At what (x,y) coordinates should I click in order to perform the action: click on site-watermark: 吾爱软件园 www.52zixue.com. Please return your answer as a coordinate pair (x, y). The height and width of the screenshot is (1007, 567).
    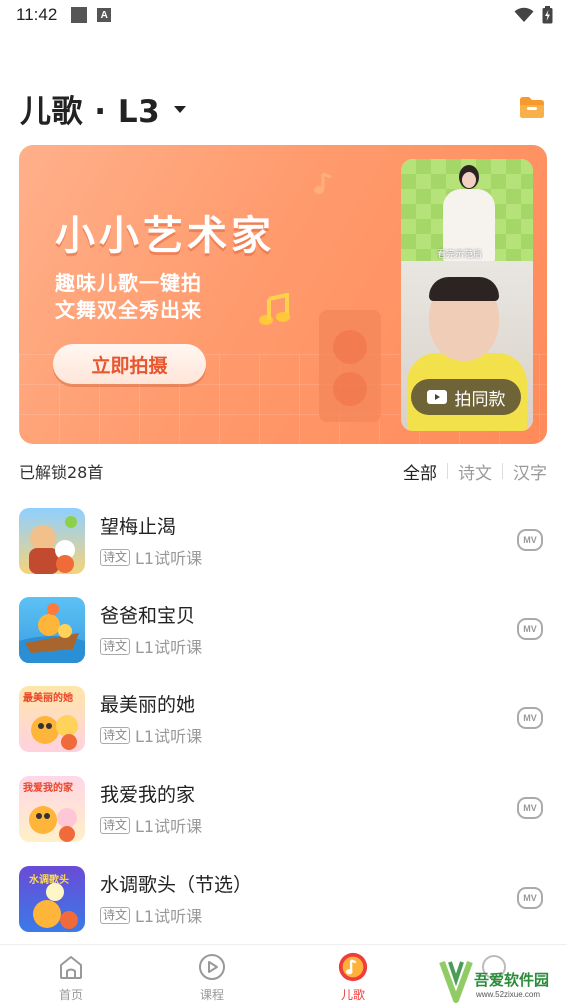
    Looking at the image, I should click on (501, 979).